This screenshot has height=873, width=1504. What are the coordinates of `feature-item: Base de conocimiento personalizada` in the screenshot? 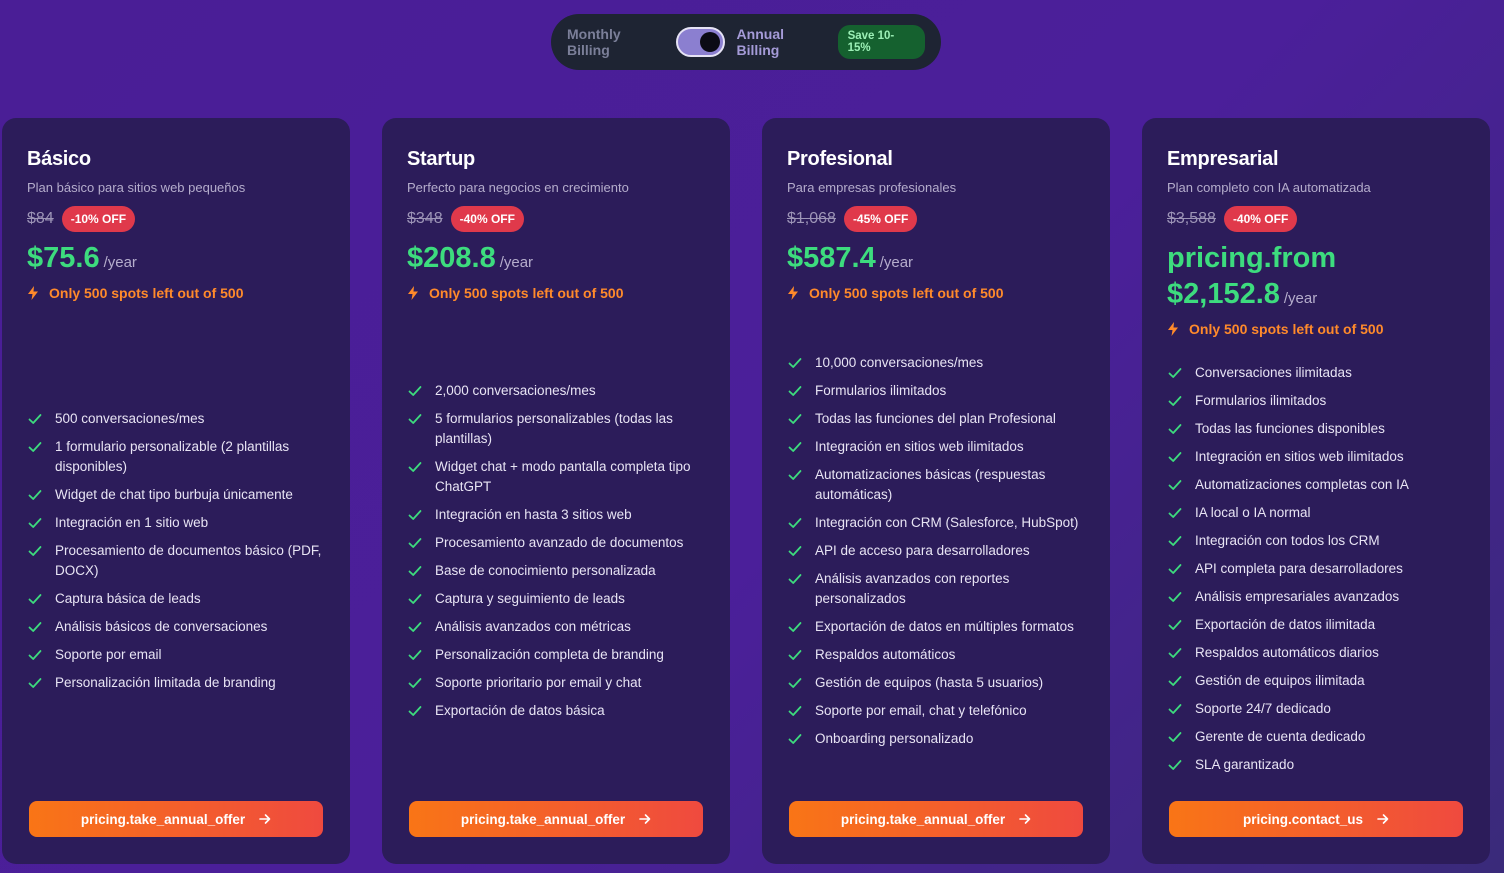 It's located at (558, 571).